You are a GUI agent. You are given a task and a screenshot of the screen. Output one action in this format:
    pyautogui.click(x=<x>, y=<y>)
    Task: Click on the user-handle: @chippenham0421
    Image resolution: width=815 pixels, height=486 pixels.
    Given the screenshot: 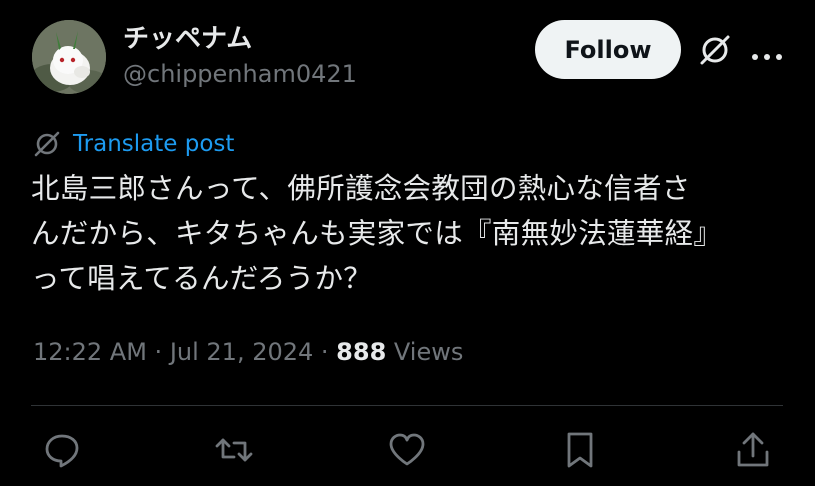 What is the action you would take?
    pyautogui.click(x=240, y=74)
    